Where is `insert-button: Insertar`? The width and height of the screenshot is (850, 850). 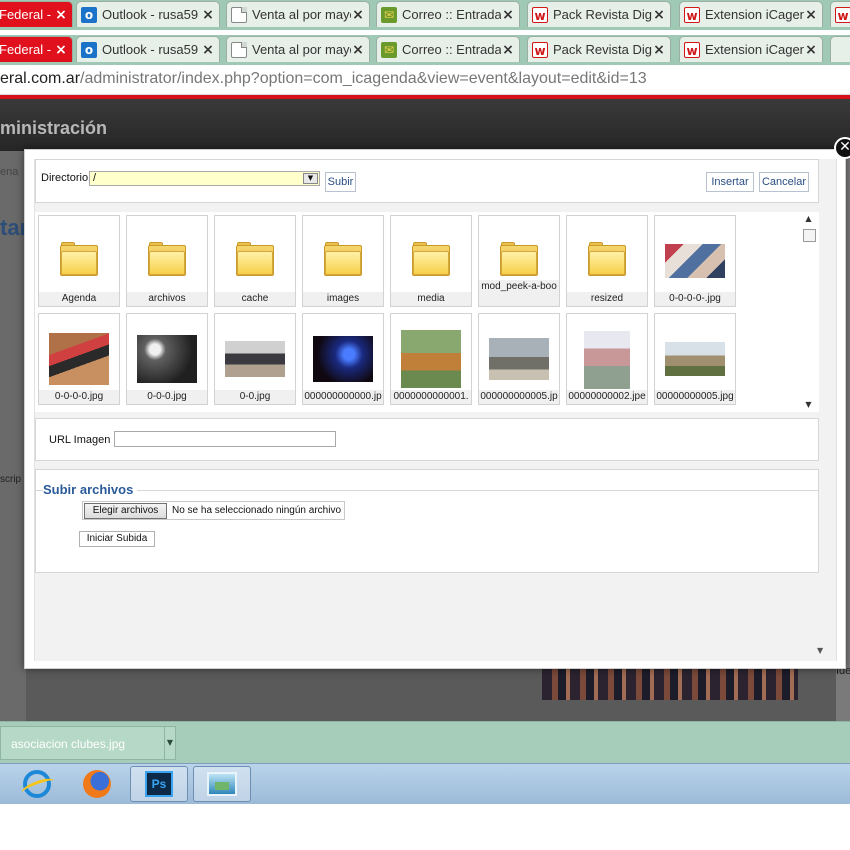 insert-button: Insertar is located at coordinates (730, 182).